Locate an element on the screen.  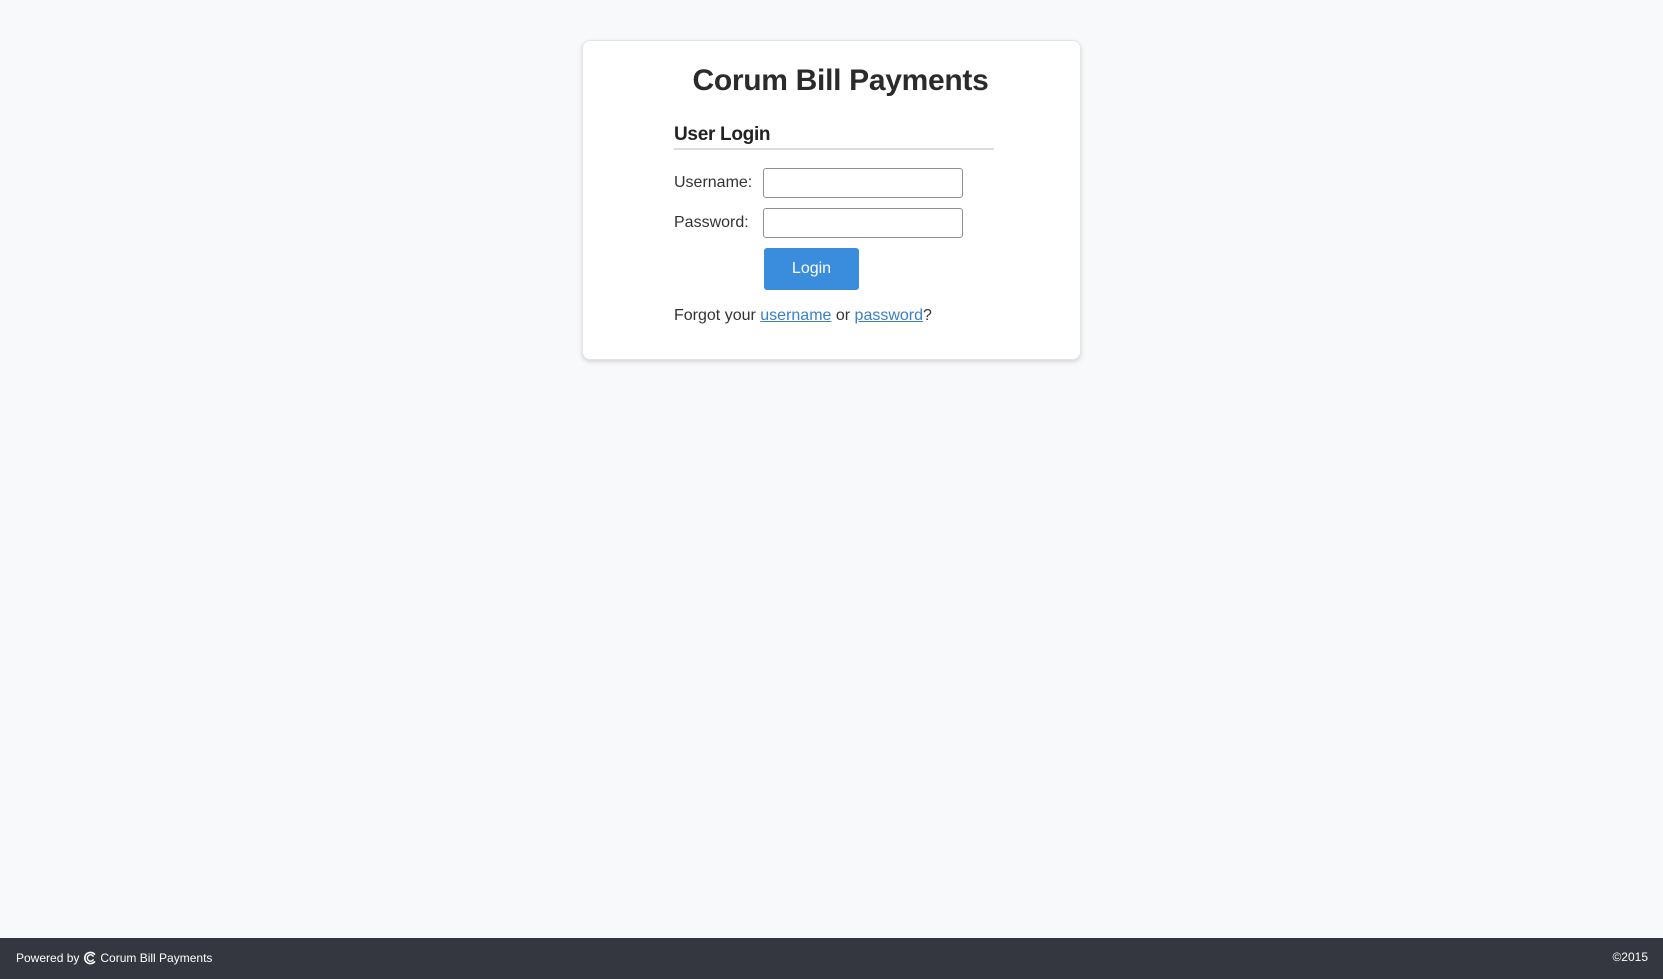
powered-by: Powered by Corum Bill Payments is located at coordinates (114, 958).